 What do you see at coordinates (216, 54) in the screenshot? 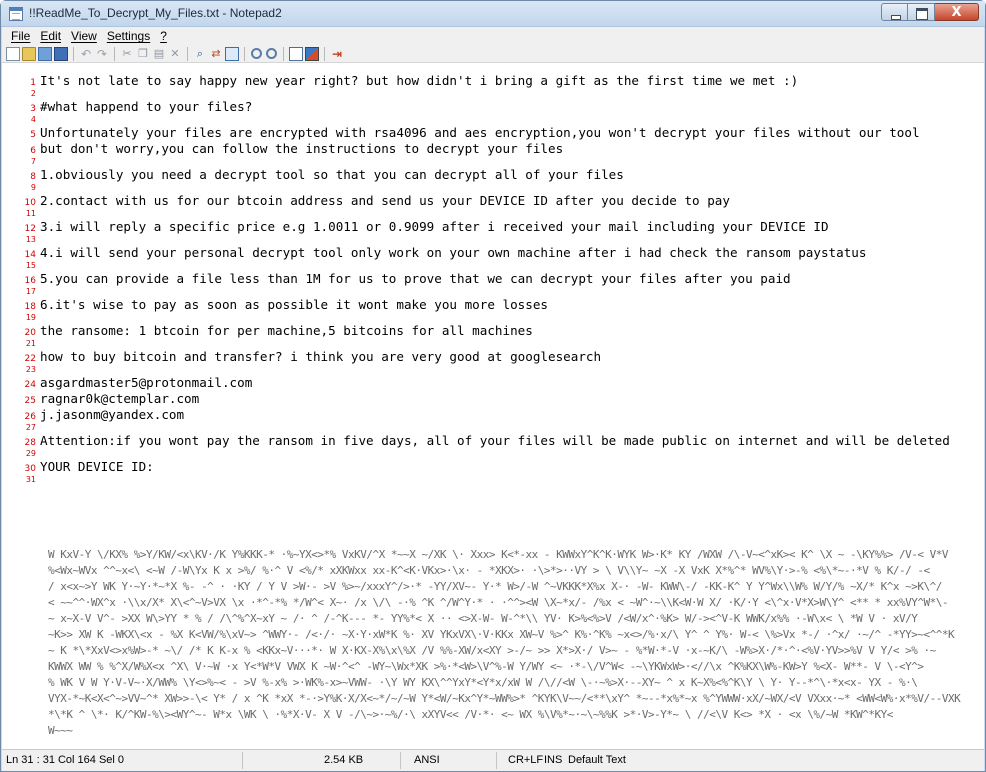
I see `replace-icon: ⇄` at bounding box center [216, 54].